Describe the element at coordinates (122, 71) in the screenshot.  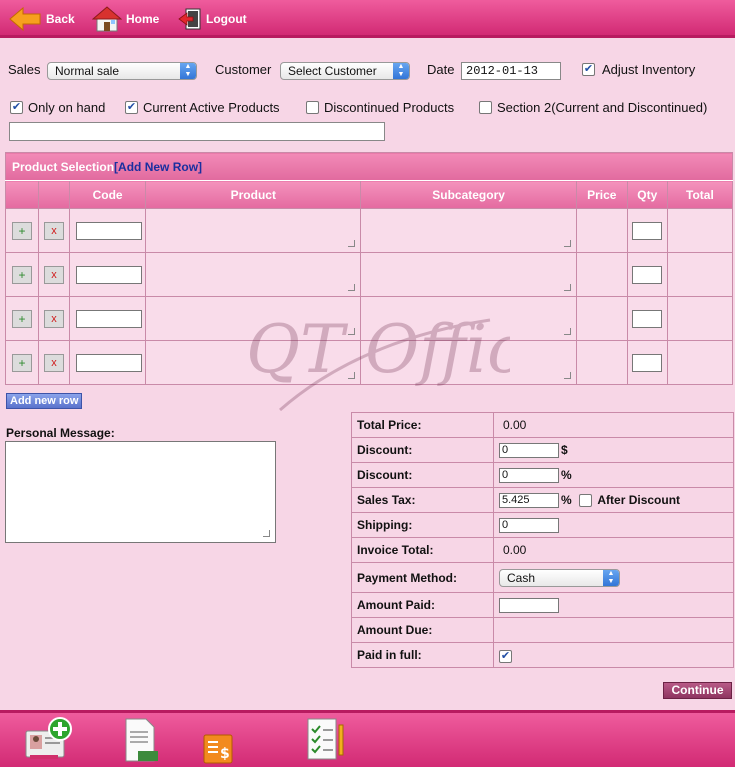
I see `sales-type-select: Normal sale ▲ ▼` at that location.